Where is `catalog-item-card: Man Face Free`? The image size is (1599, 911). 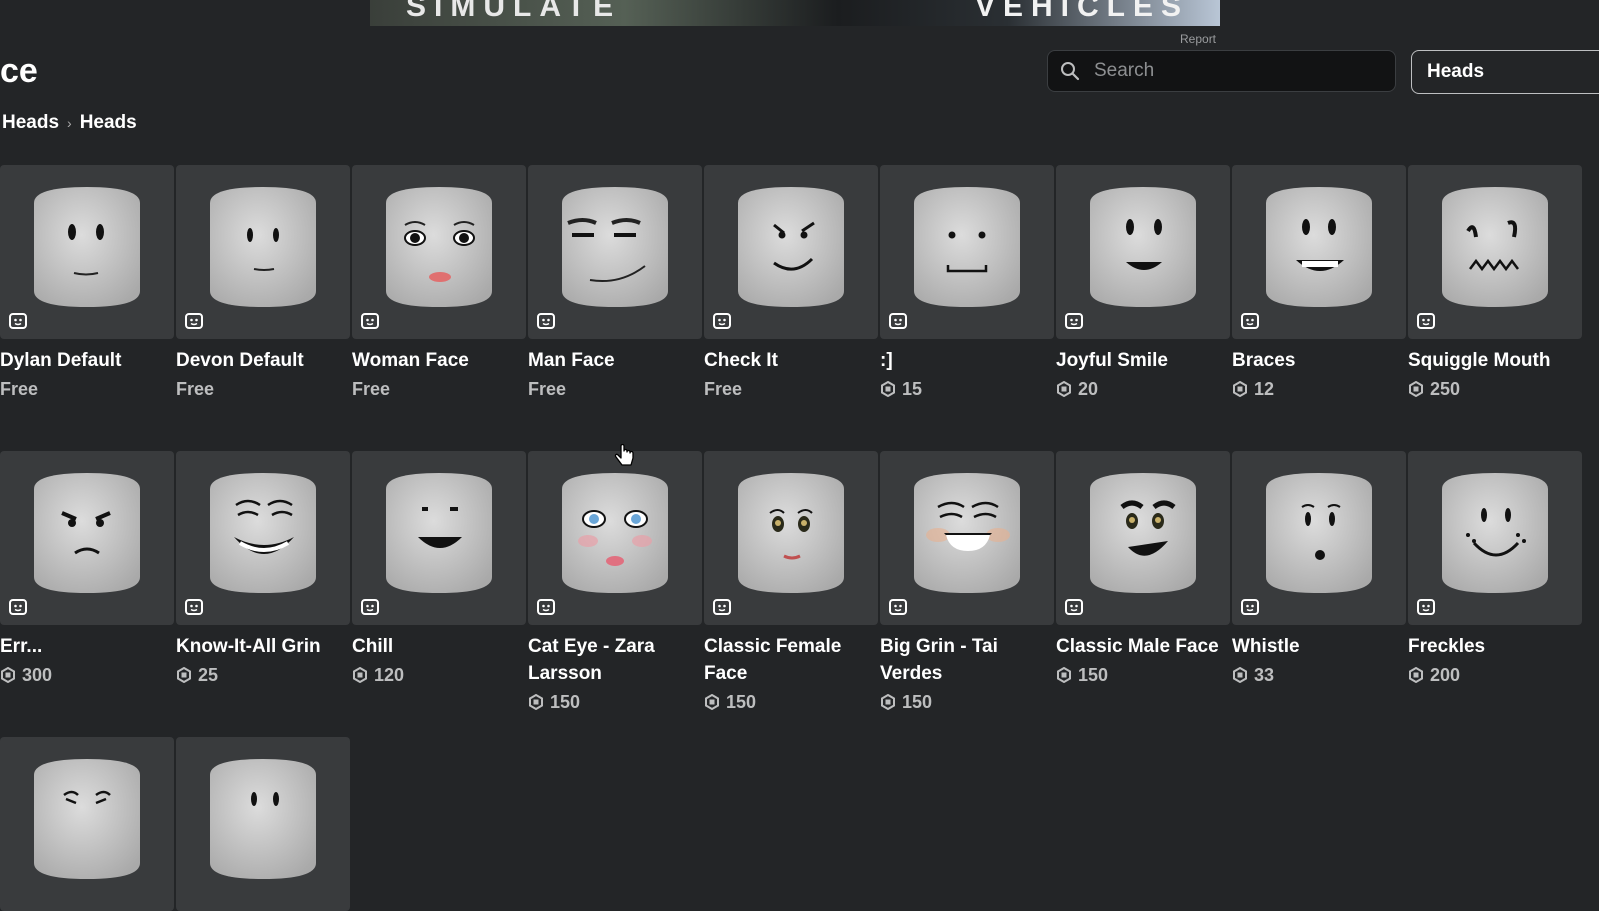
catalog-item-card: Man Face Free is located at coordinates (616, 283).